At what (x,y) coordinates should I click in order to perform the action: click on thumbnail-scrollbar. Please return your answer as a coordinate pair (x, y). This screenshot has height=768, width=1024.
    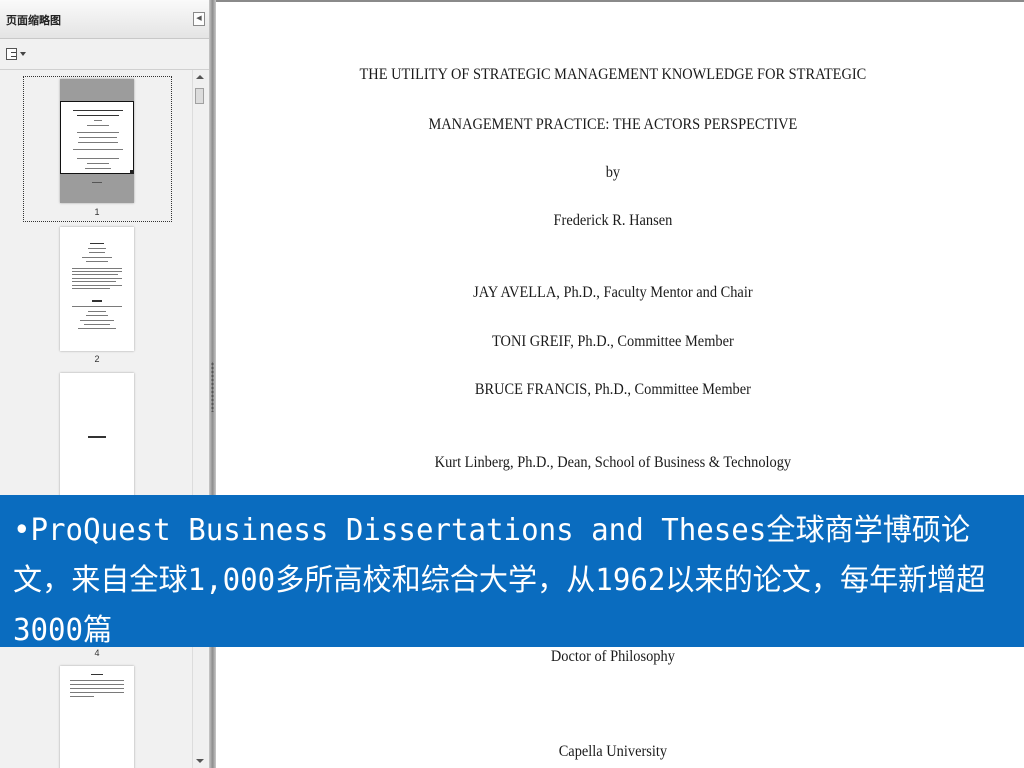
    Looking at the image, I should click on (199, 419).